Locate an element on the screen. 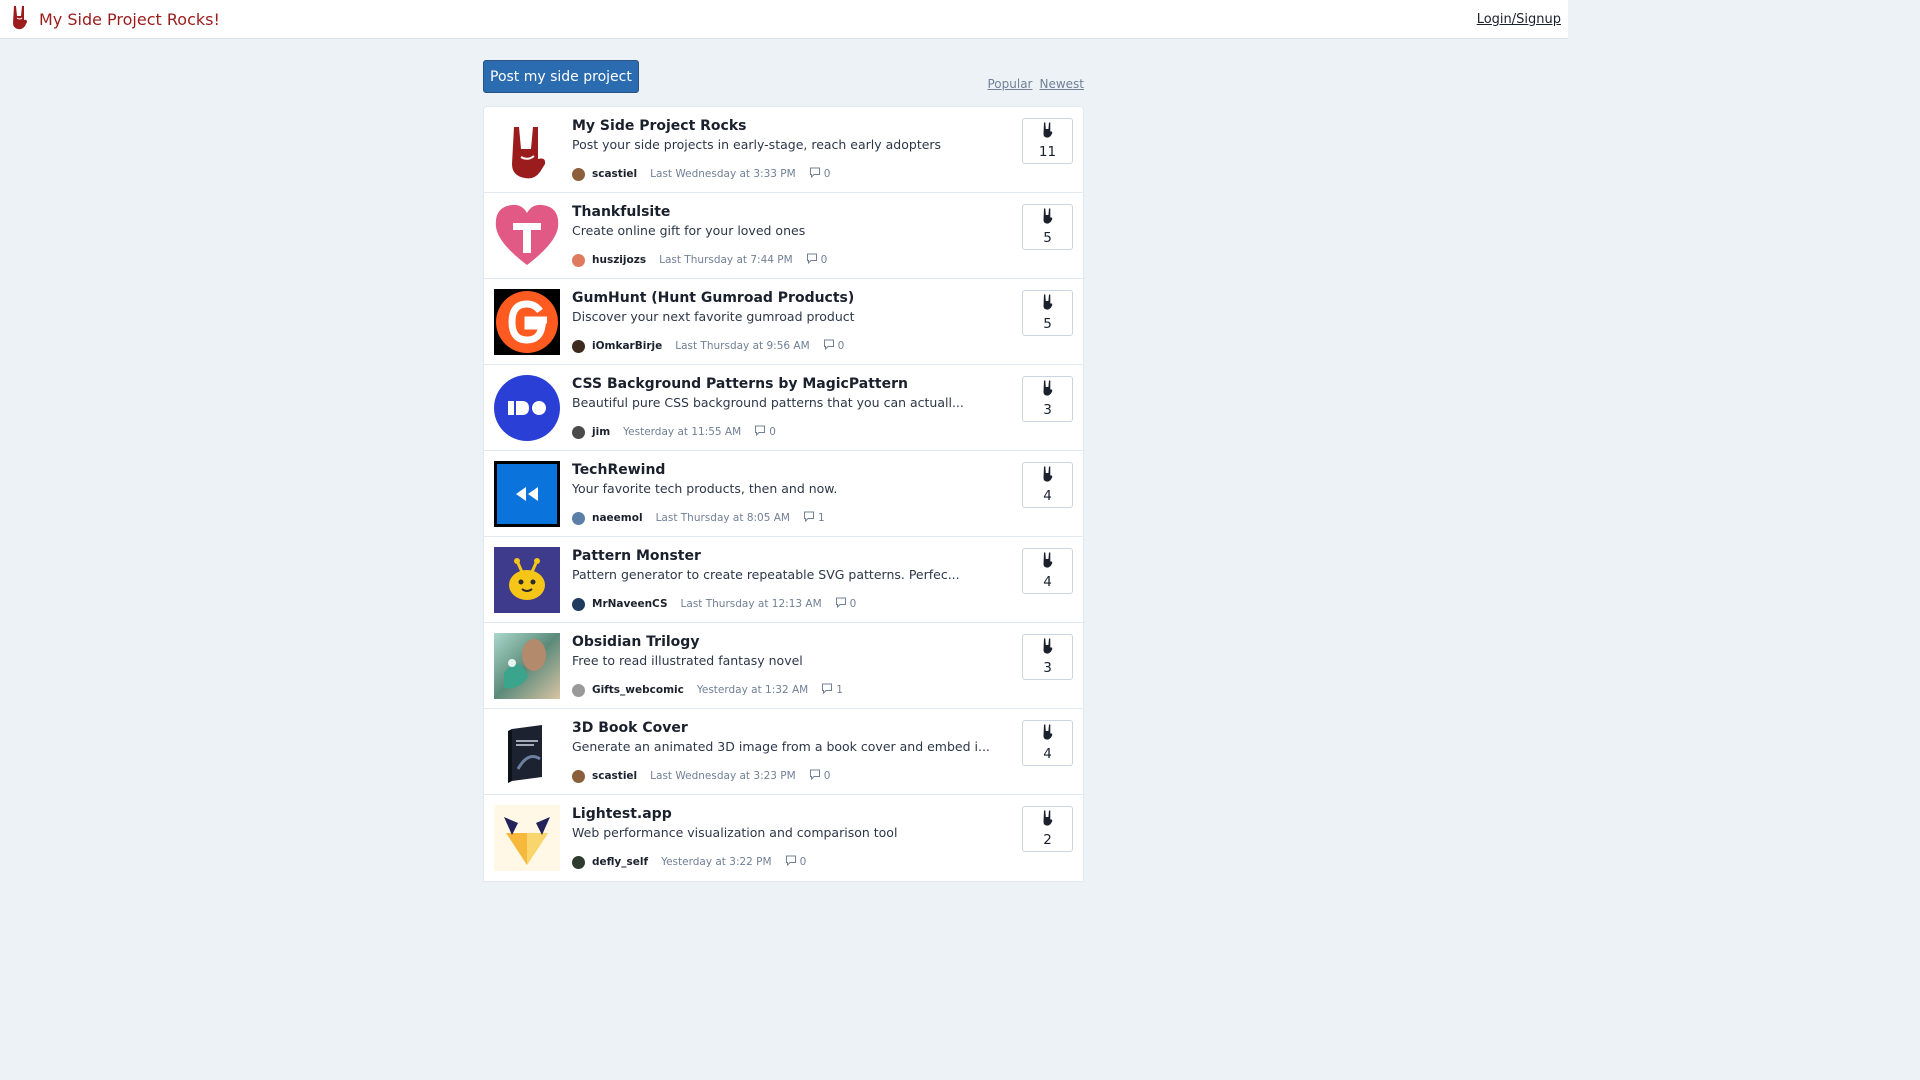 The image size is (1920, 1080). project-description: Create online gift for your loved ones is located at coordinates (689, 230).